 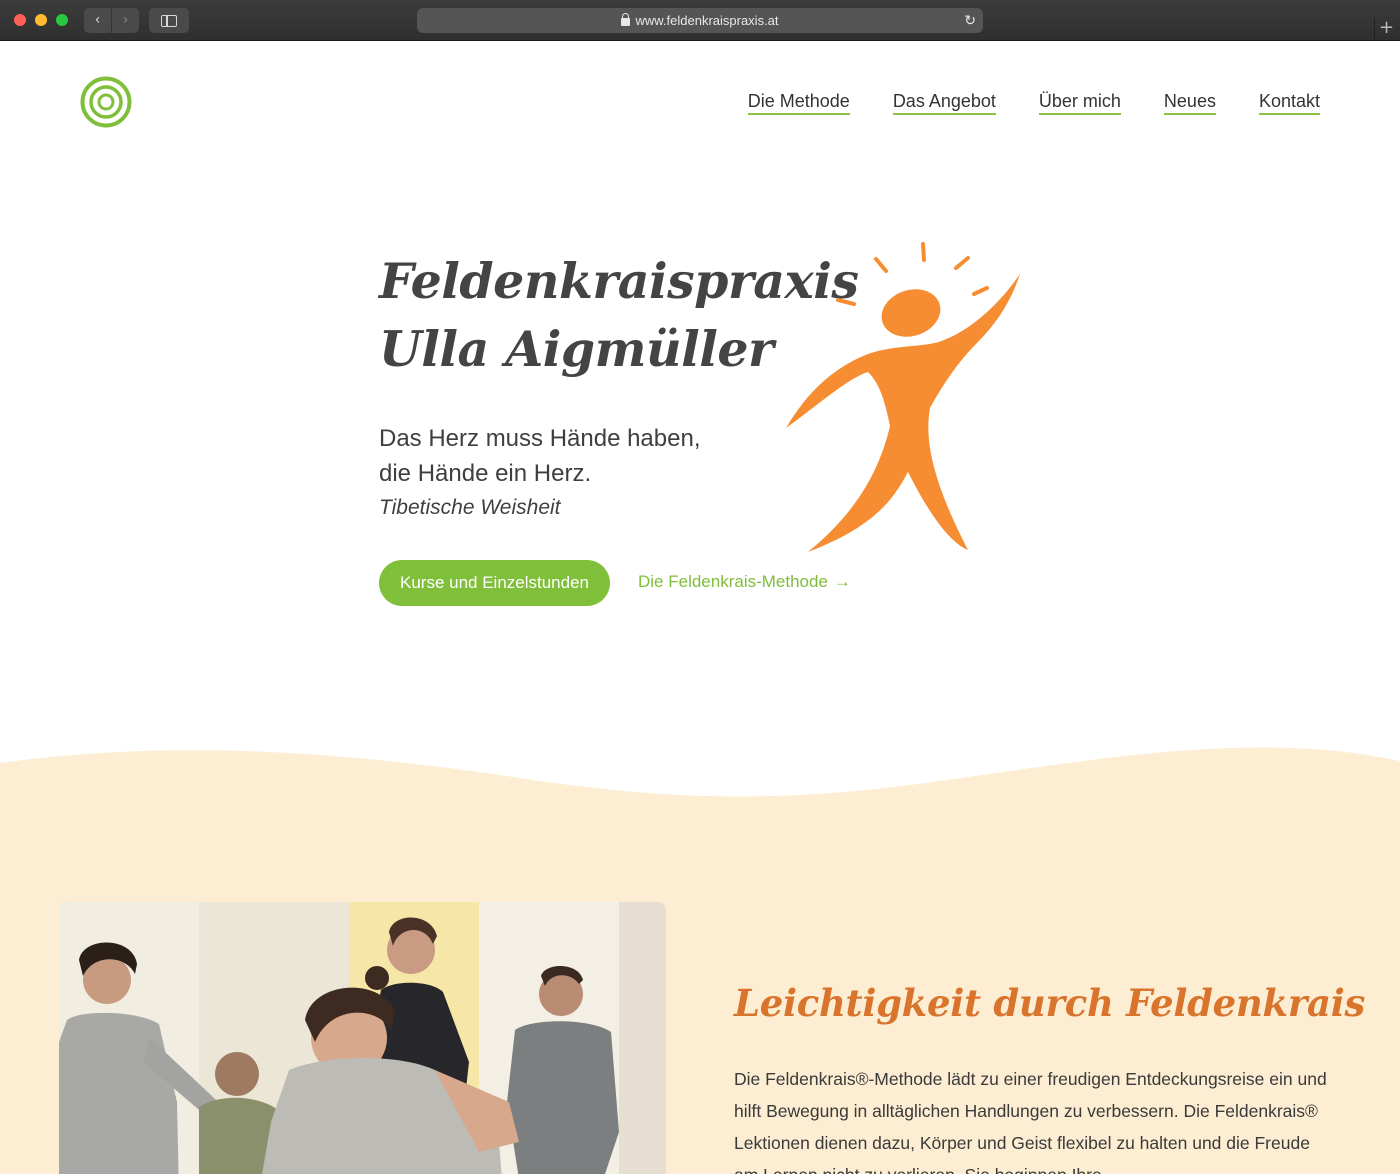 What do you see at coordinates (576, 349) in the screenshot?
I see `hero-title-line-2: Ulla Aigmüller` at bounding box center [576, 349].